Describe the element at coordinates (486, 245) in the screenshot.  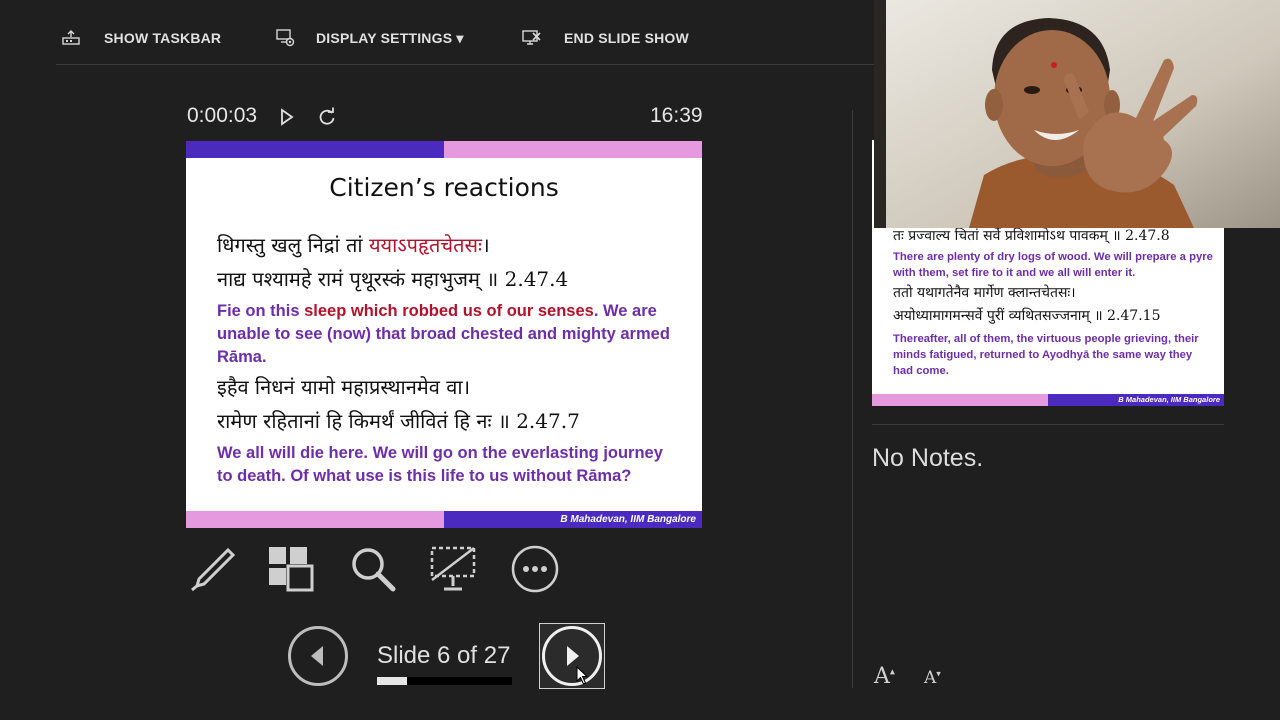
I see `verse-1-line-1-end: ।` at that location.